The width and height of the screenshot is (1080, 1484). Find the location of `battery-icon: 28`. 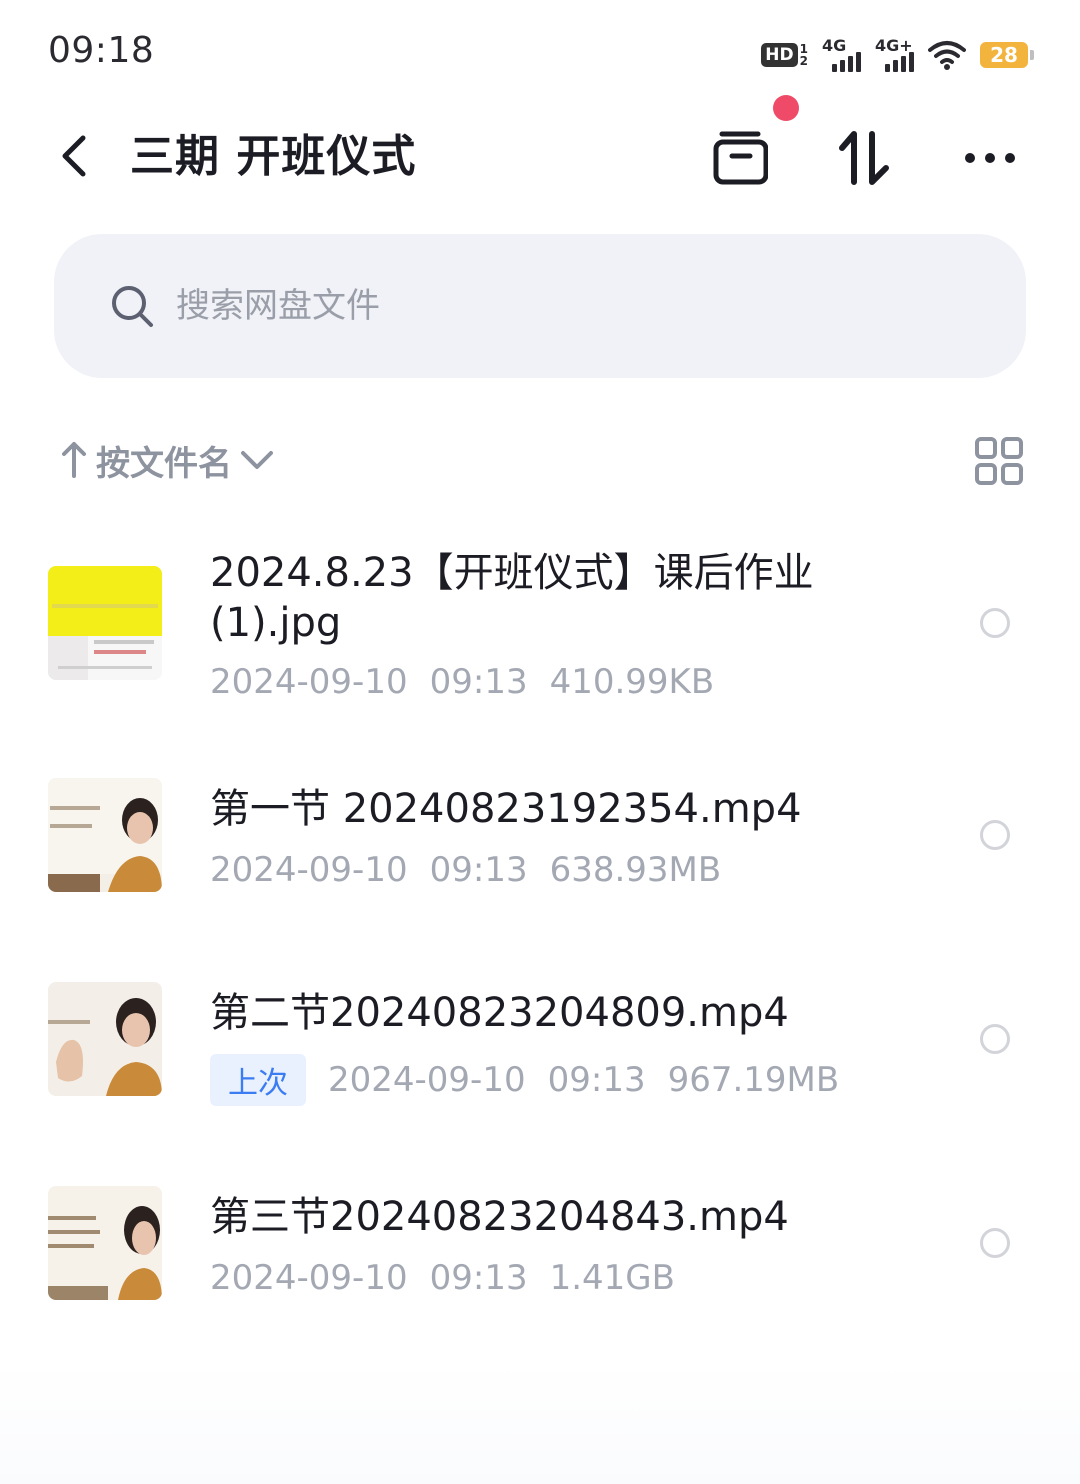

battery-icon: 28 is located at coordinates (1007, 55).